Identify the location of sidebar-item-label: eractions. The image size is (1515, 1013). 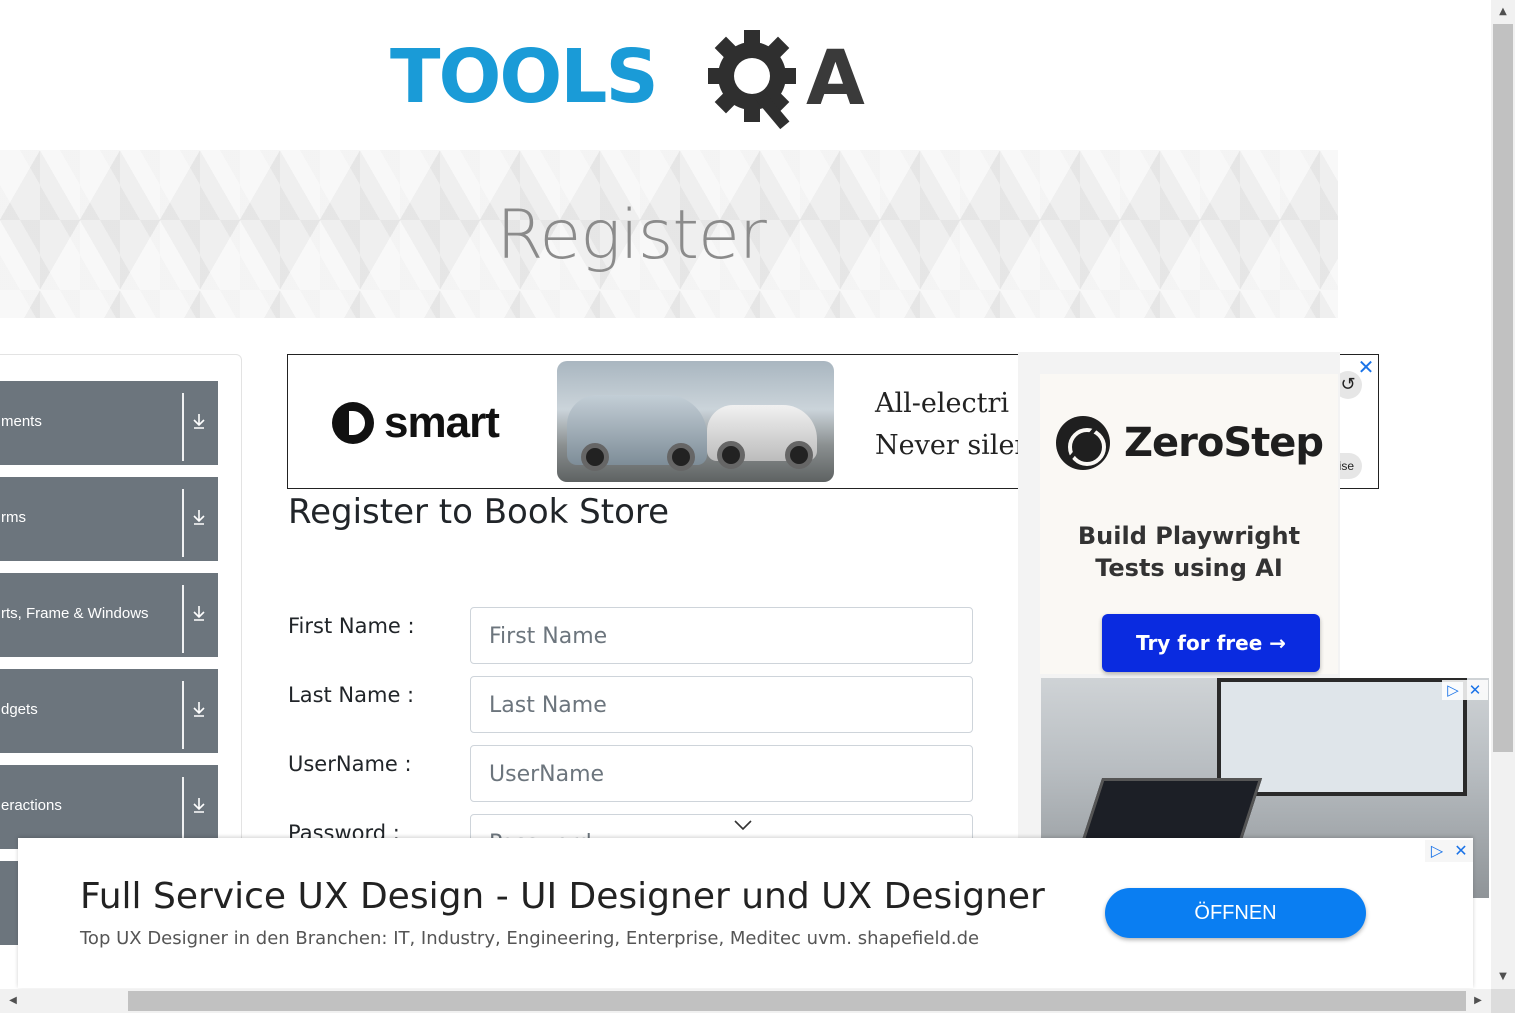
(31, 805).